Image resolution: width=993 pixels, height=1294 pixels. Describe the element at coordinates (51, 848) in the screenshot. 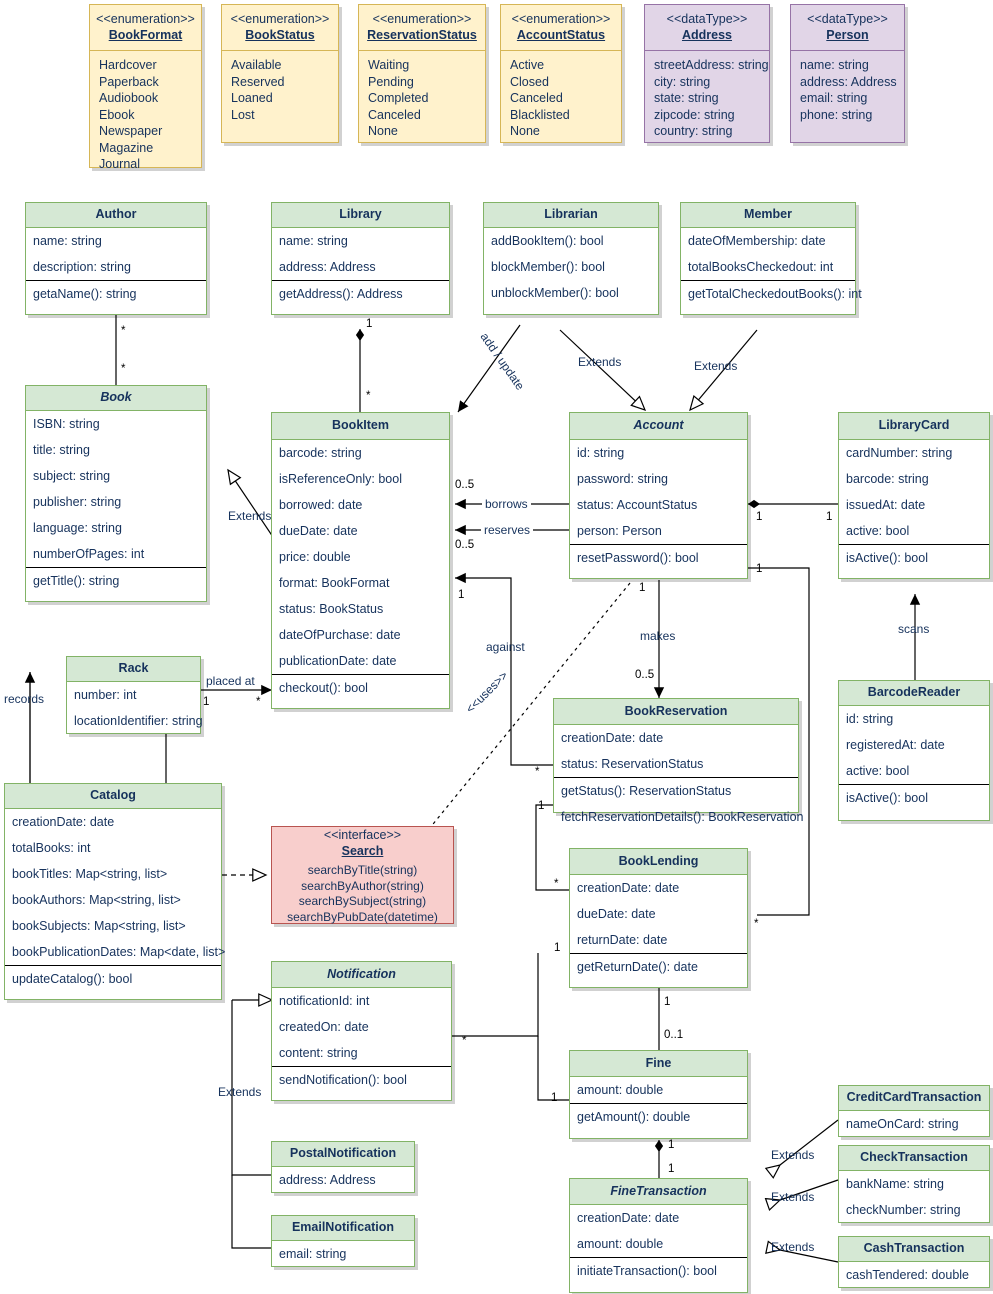

I see `attribute-row: totalBooks: int` at that location.